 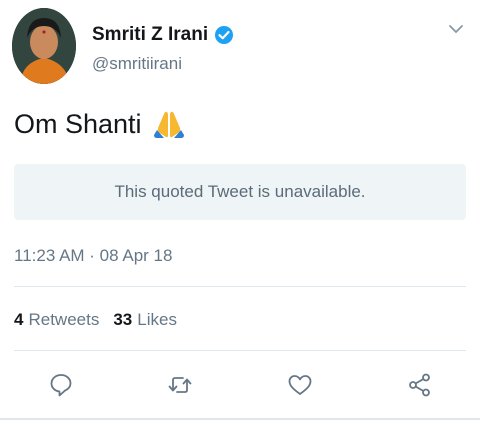 What do you see at coordinates (163, 49) in the screenshot?
I see `author-block: Smriti Z Irani @smritiirani` at bounding box center [163, 49].